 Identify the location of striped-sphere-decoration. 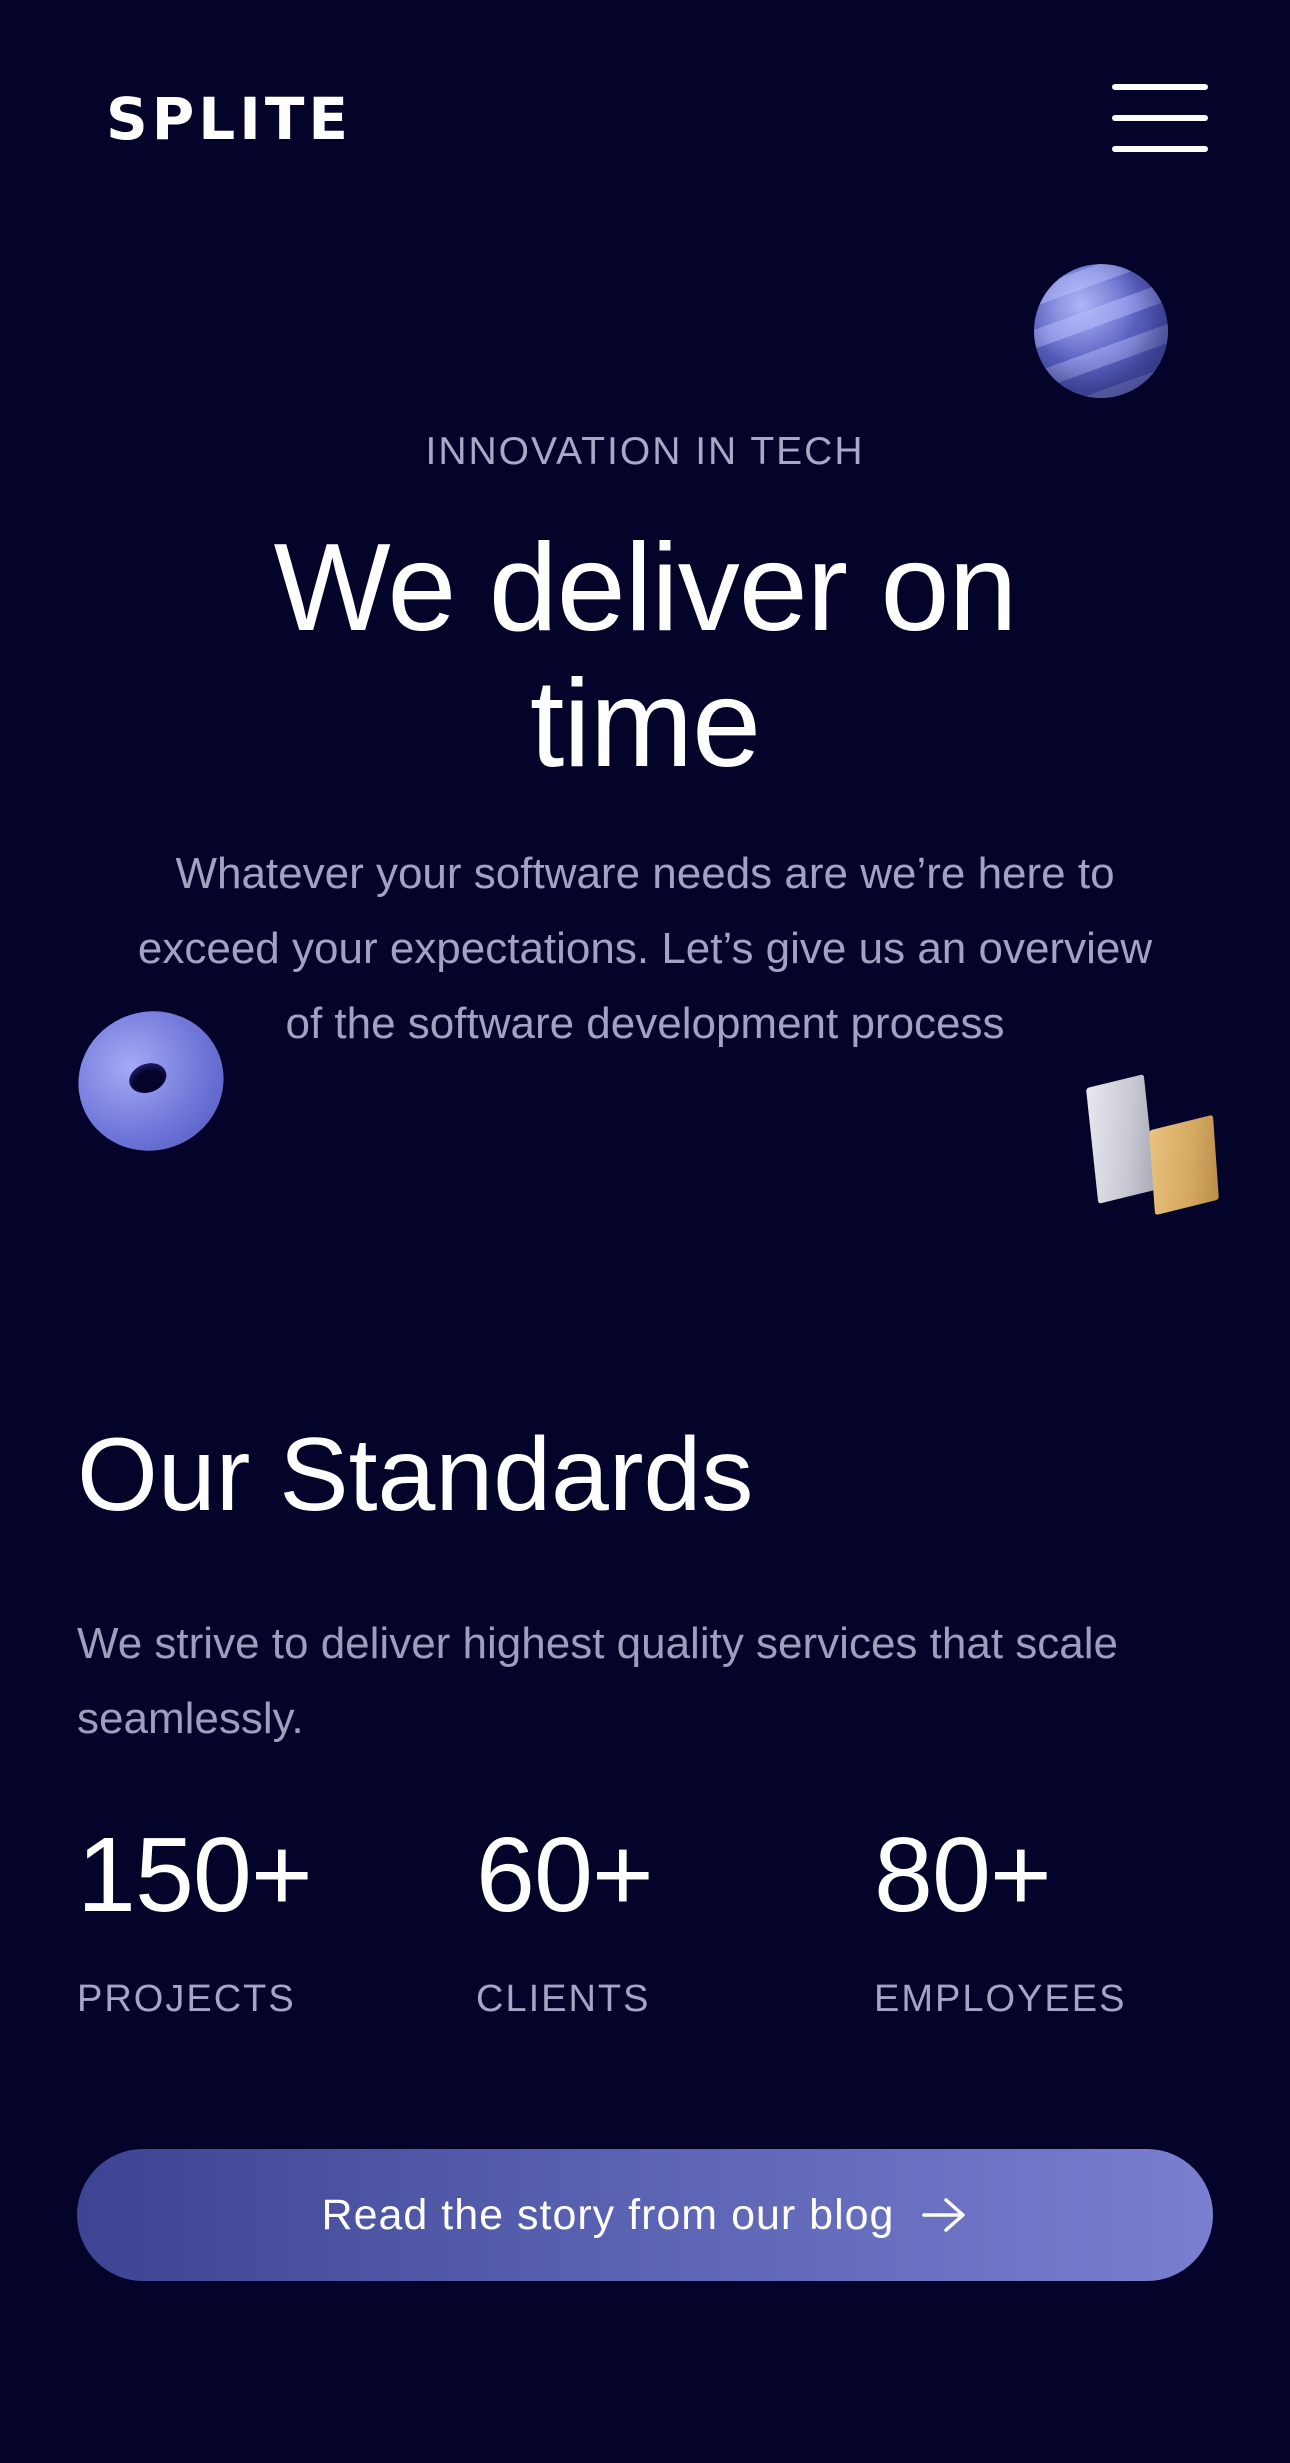
(1101, 331).